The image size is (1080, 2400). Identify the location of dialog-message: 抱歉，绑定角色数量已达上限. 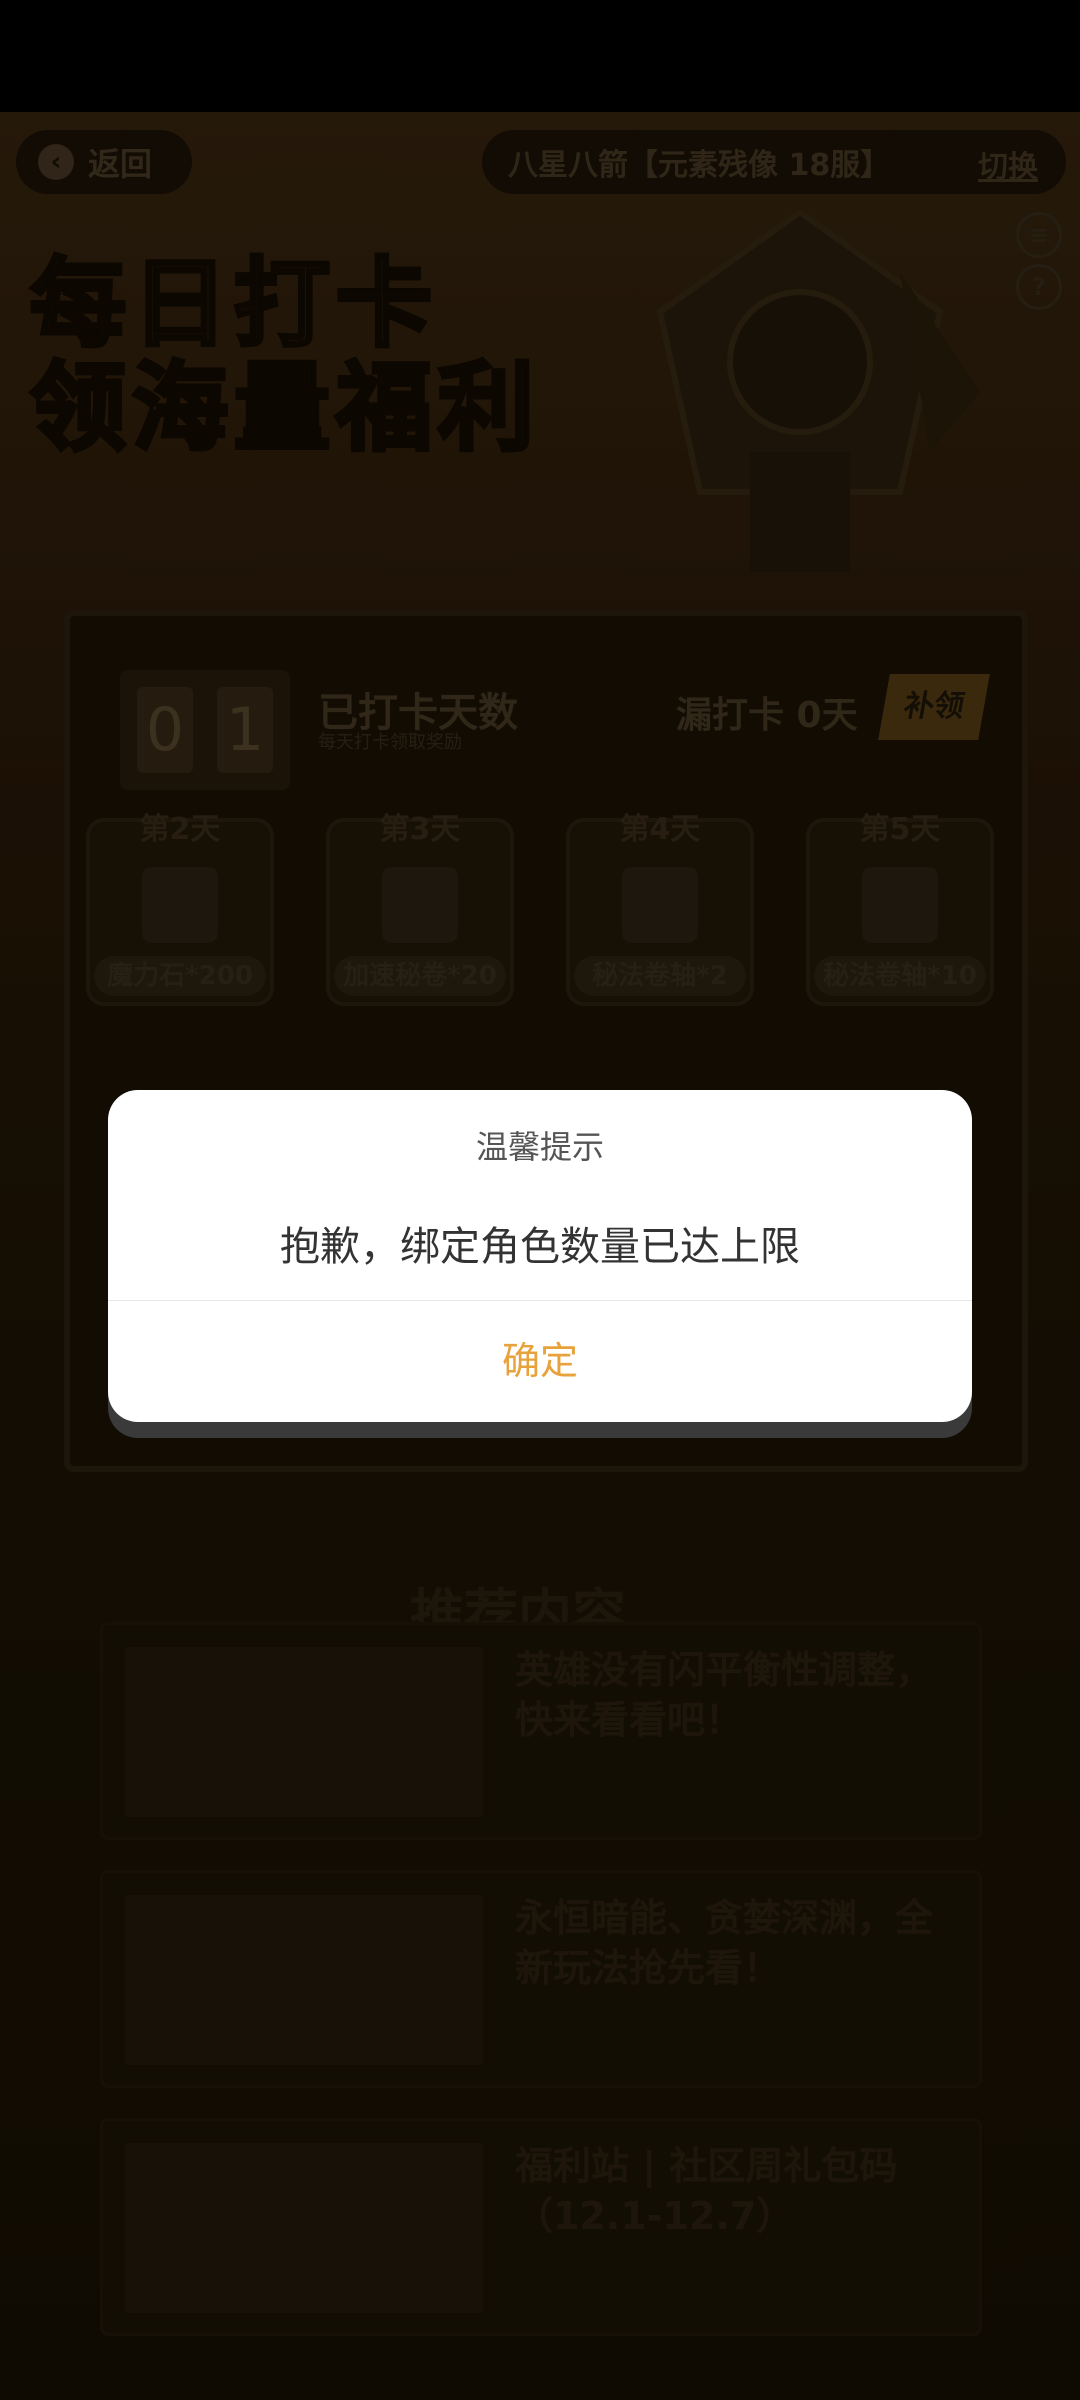
(540, 1247).